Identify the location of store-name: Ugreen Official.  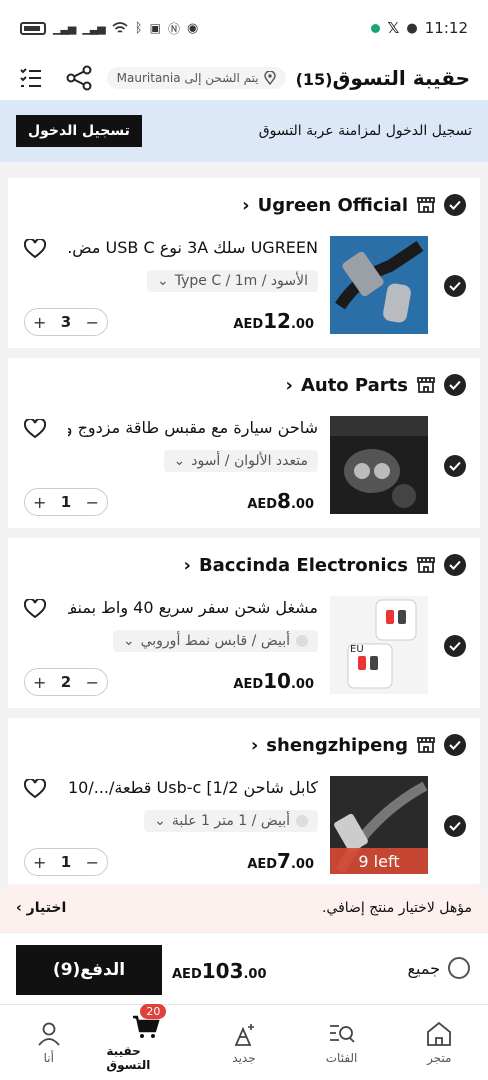
(333, 205).